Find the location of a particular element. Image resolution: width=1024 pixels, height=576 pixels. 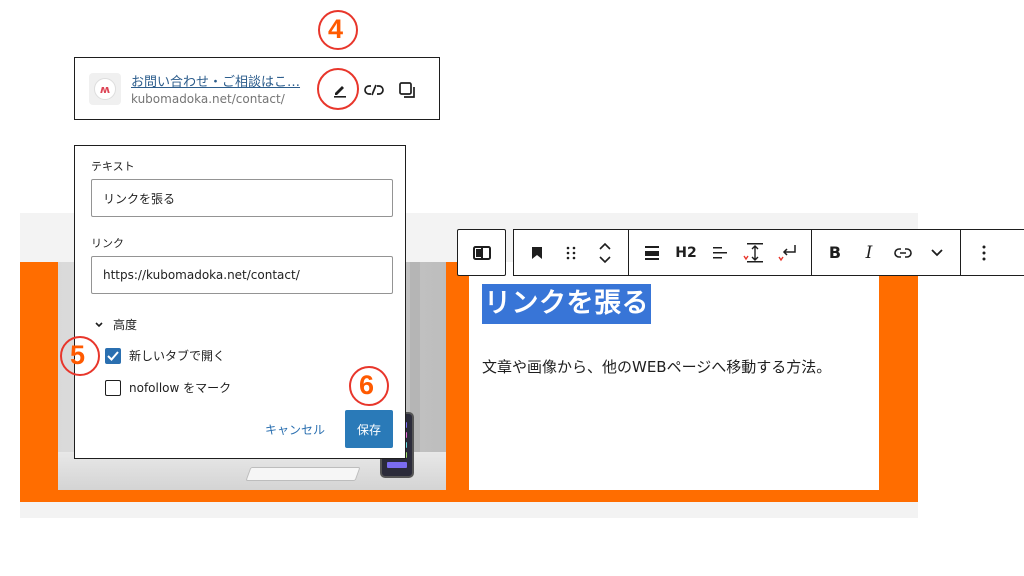

columns-icon is located at coordinates (481, 252).